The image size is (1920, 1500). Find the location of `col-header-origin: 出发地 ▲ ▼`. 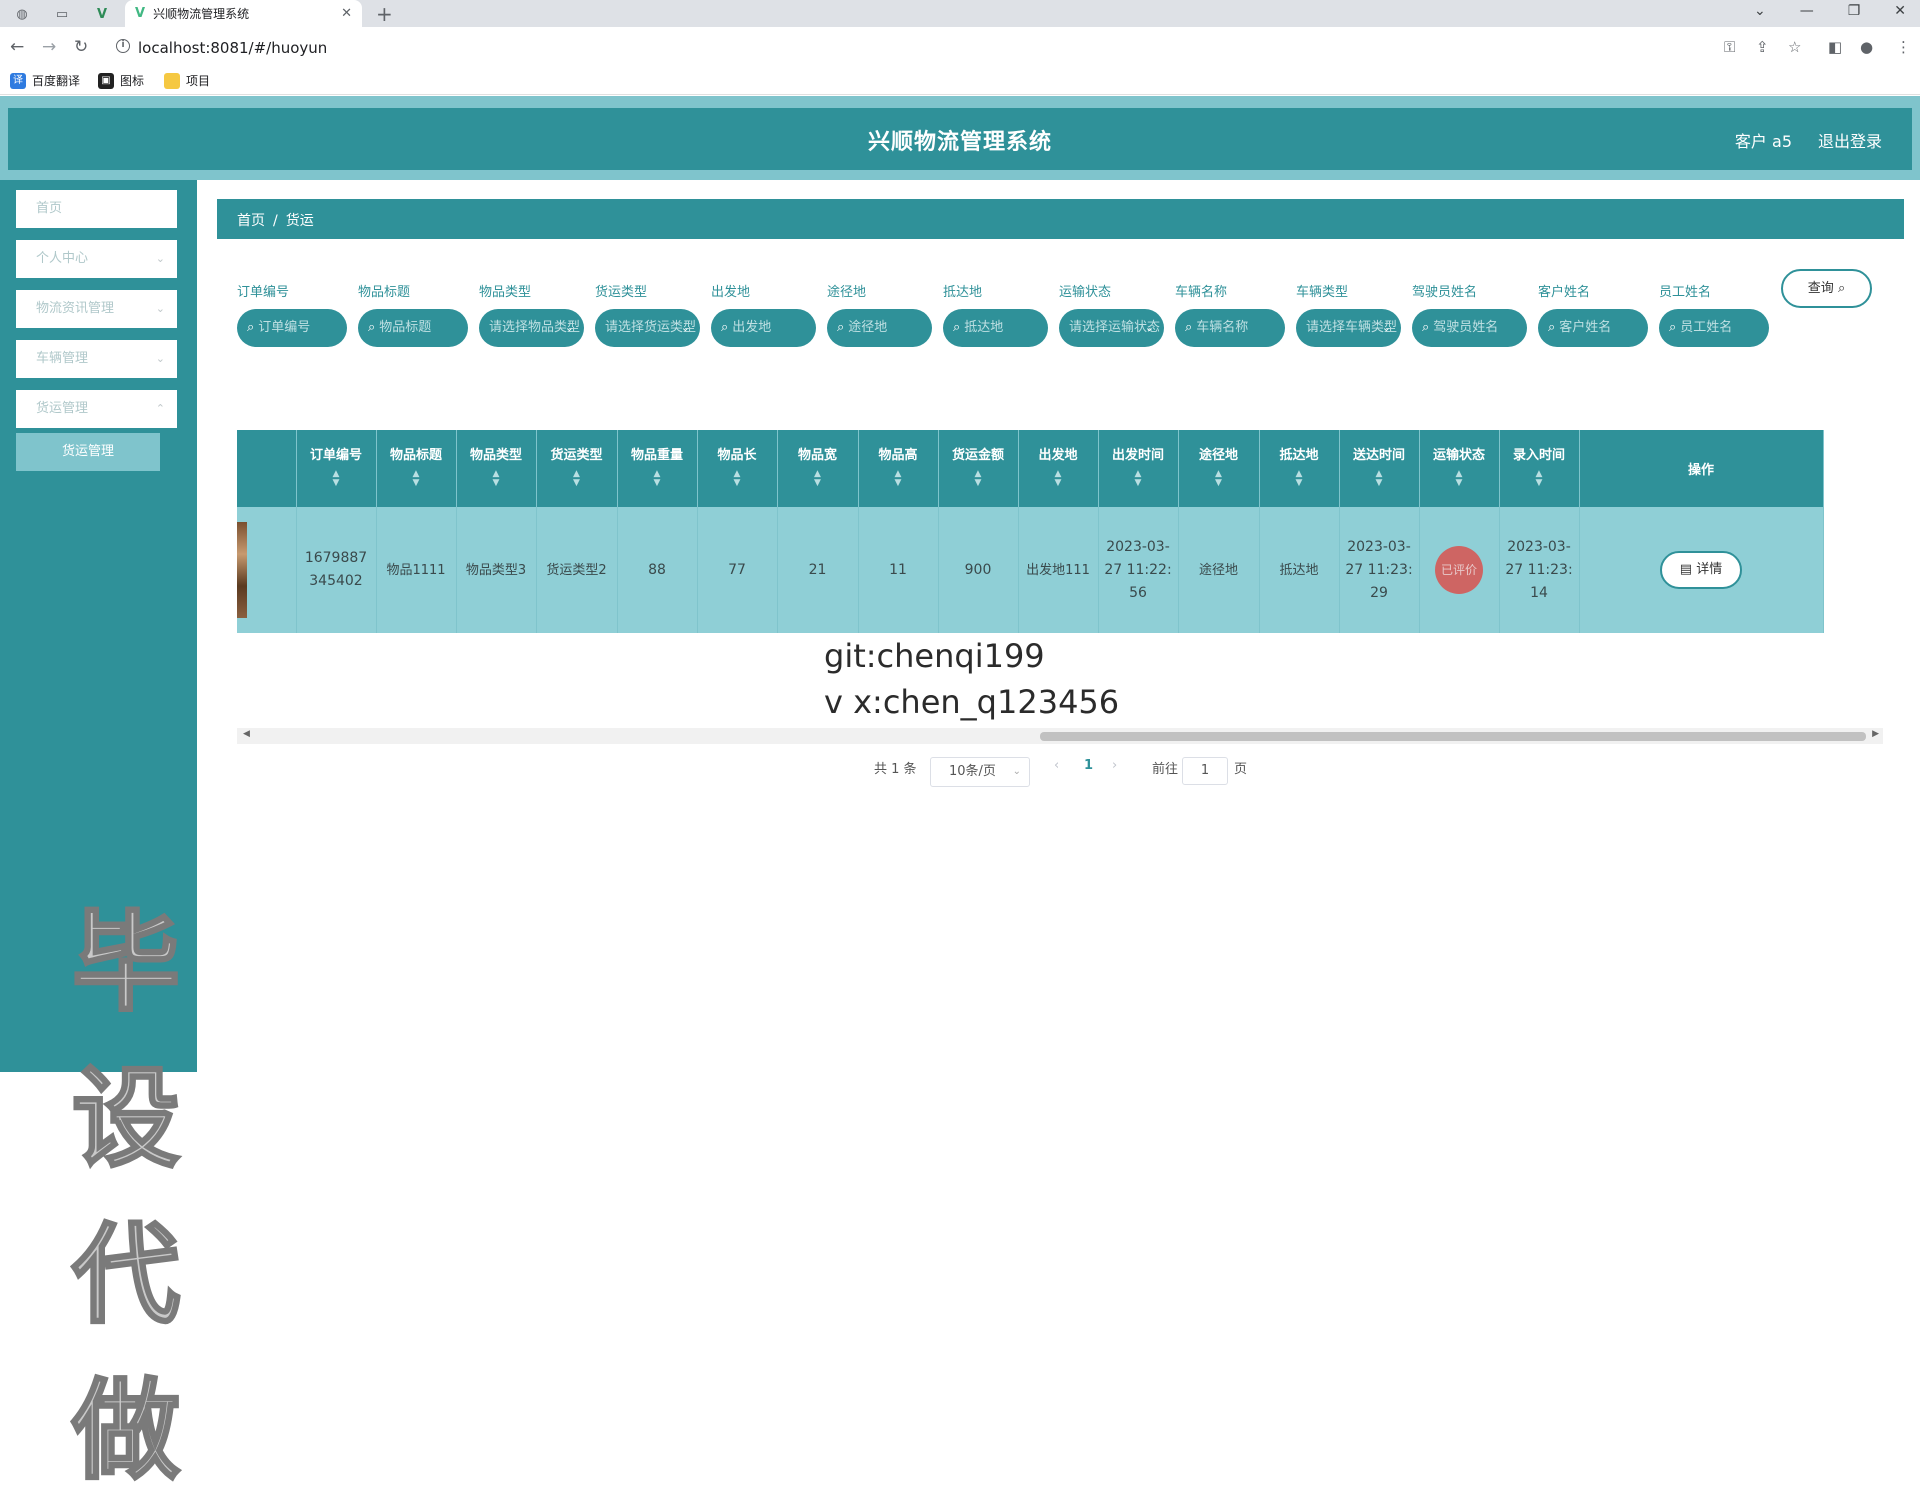

col-header-origin: 出发地 ▲ ▼ is located at coordinates (1058, 468).